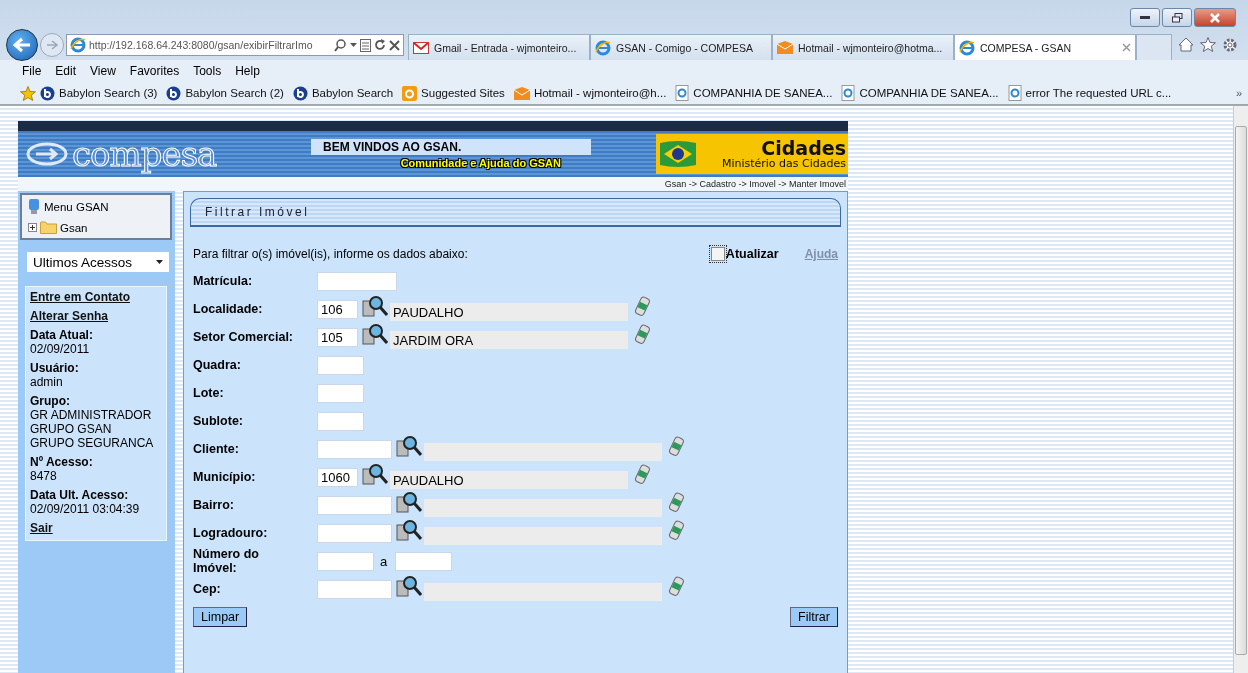 The image size is (1248, 673). I want to click on menu-item: Tools, so click(207, 71).